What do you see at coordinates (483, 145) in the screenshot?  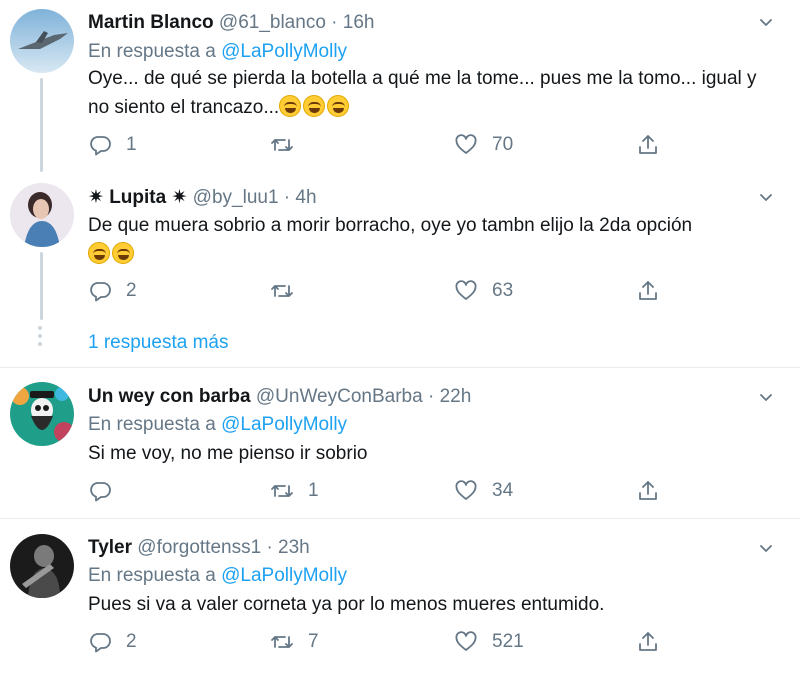 I see `like-button: 70` at bounding box center [483, 145].